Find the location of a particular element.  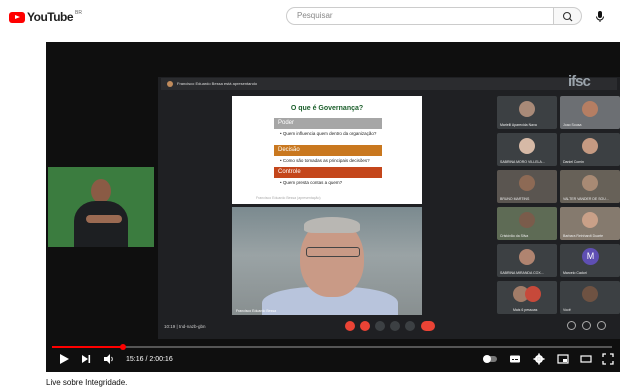

autoplay-toggle-icon is located at coordinates (490, 359).